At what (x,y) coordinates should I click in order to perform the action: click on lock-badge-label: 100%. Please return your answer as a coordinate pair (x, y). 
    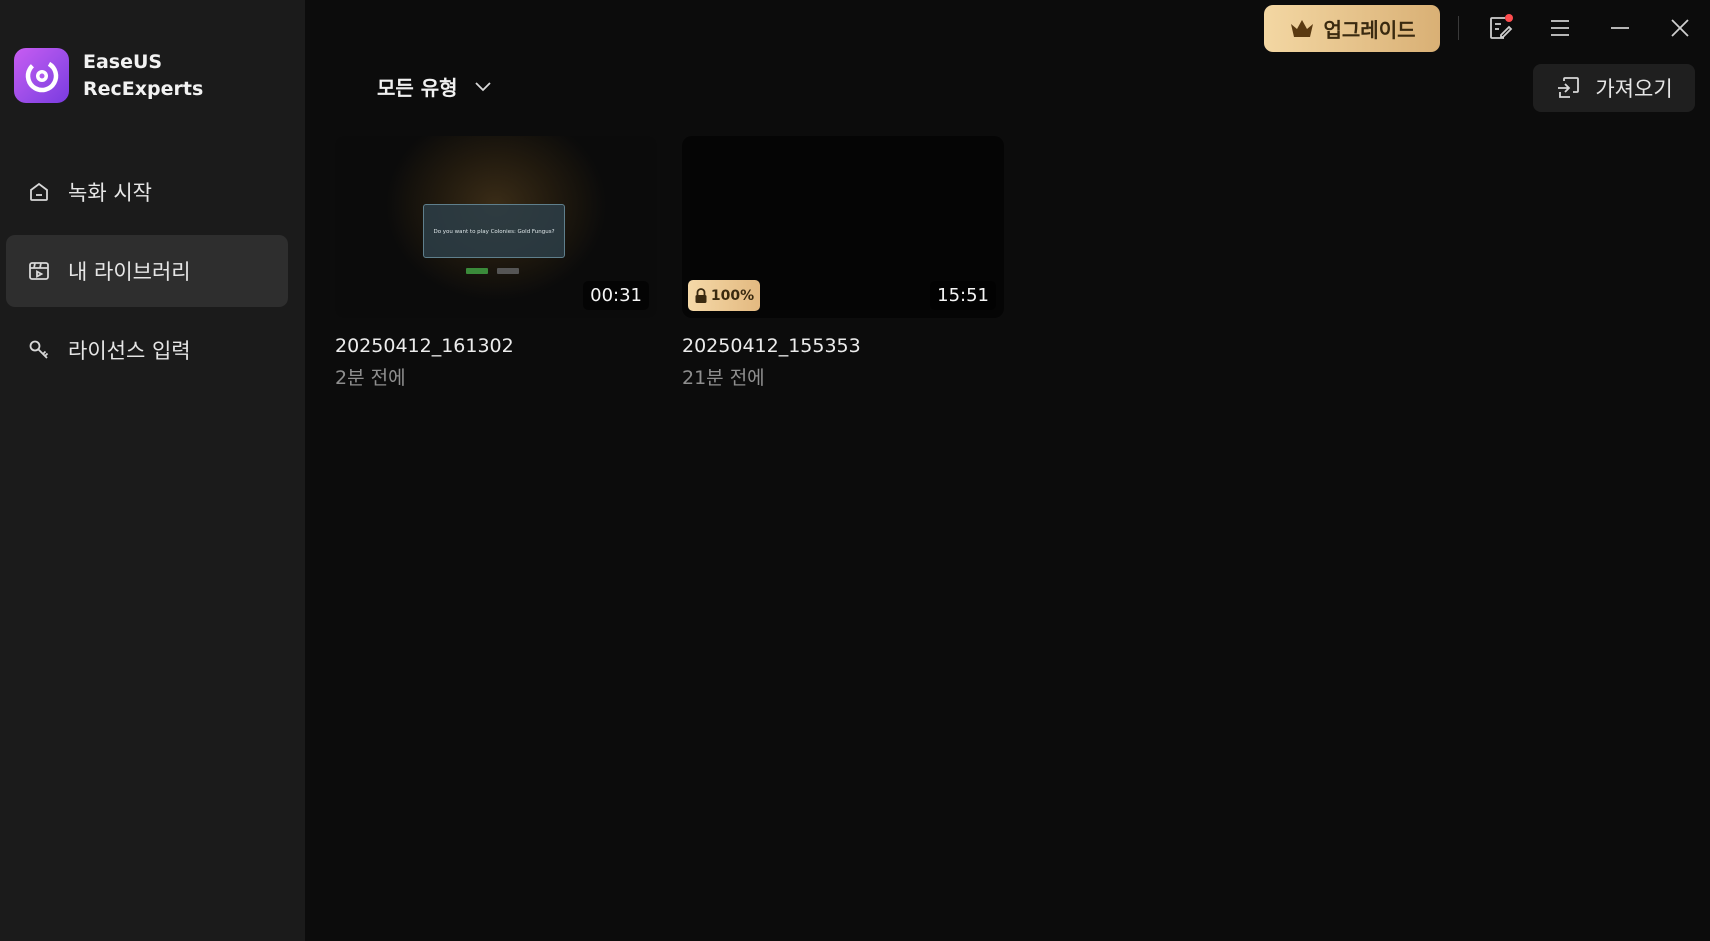
    Looking at the image, I should click on (732, 295).